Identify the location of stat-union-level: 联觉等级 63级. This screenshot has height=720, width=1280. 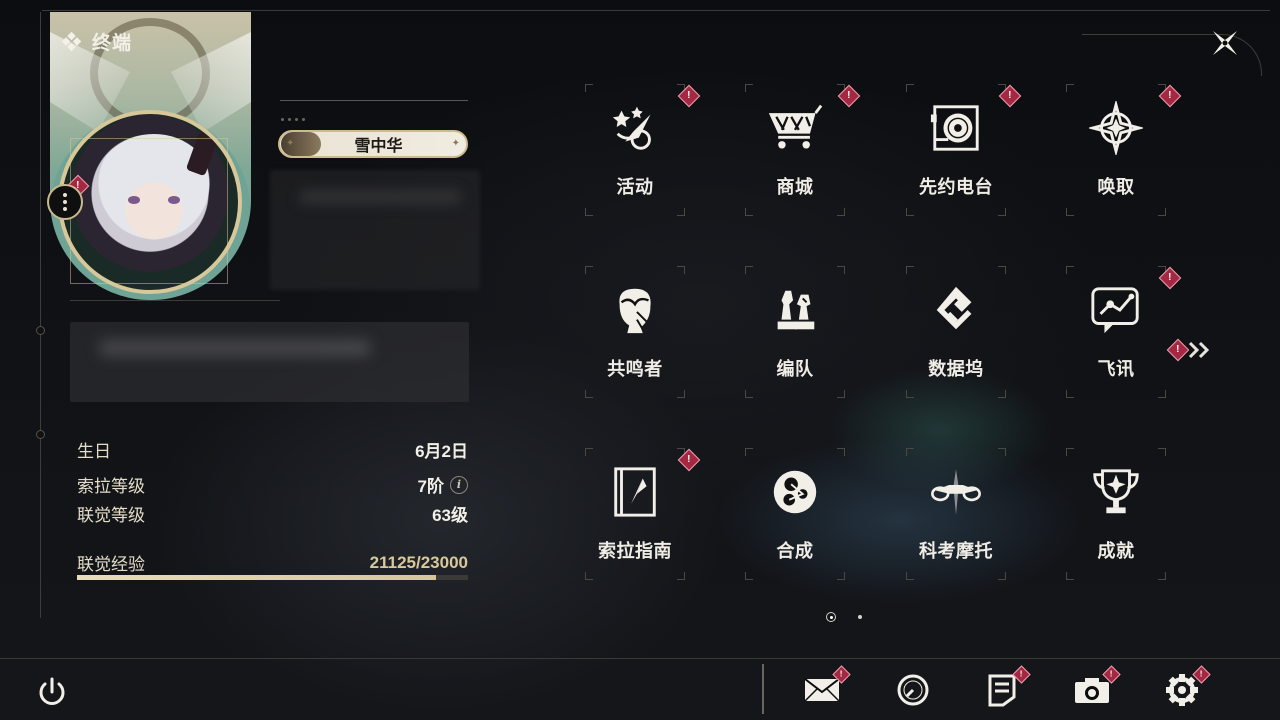
(272, 513).